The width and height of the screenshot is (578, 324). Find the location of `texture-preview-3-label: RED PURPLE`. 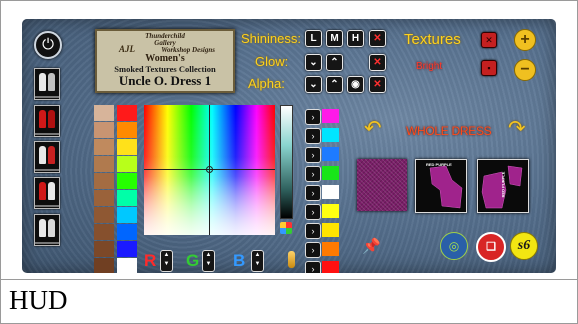

texture-preview-3-label: RED PURPLE is located at coordinates (503, 184).